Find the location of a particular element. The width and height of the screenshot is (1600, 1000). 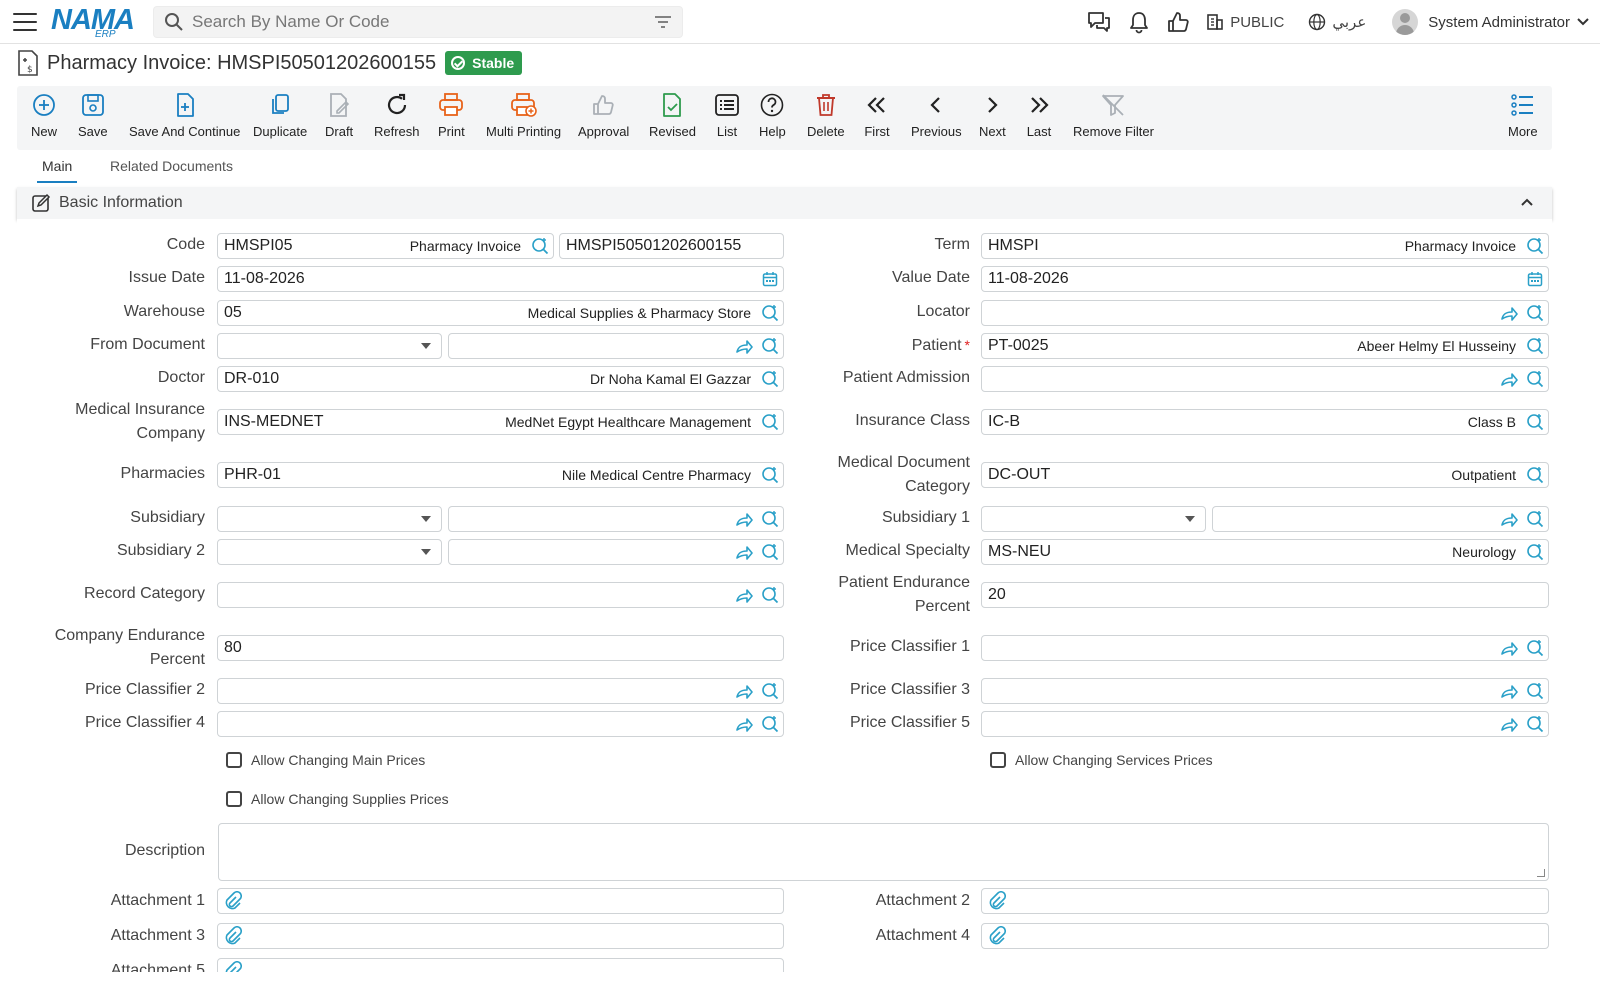

remove-filter-button: Remove Filter is located at coordinates (1113, 115).